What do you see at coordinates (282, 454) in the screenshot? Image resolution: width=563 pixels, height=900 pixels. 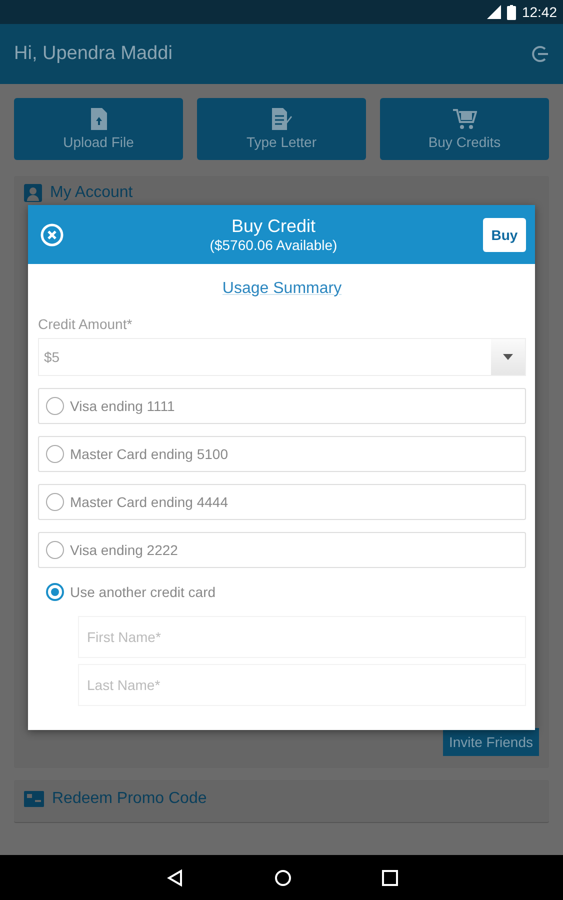 I see `payment-option: Master Card ending 5100` at bounding box center [282, 454].